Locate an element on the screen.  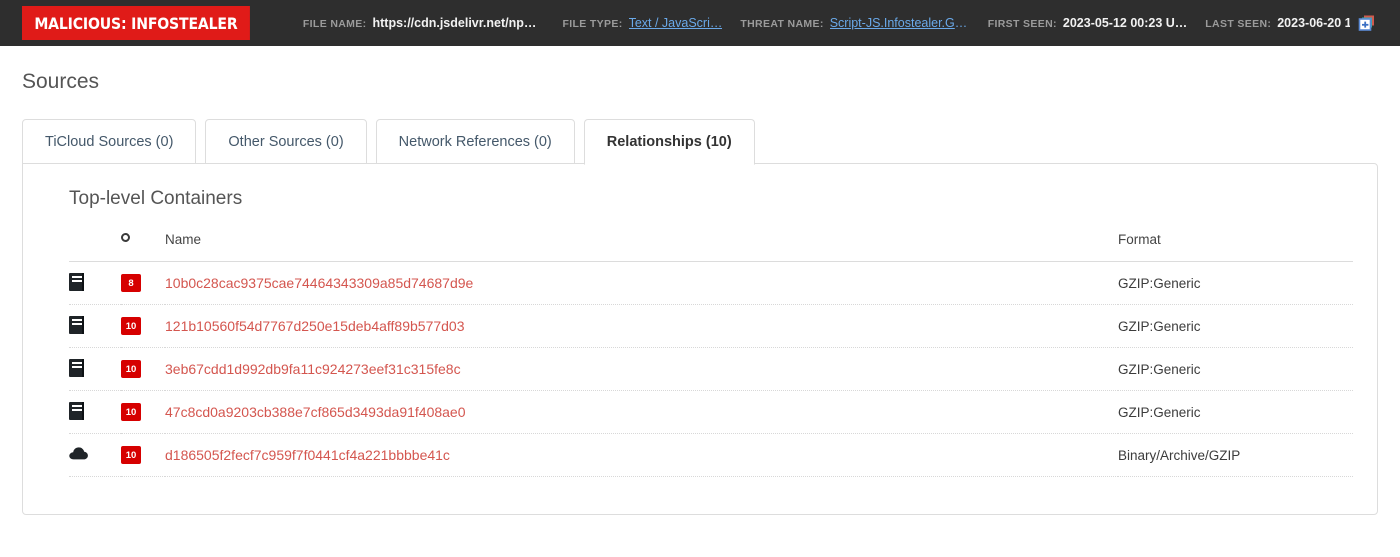
column-header-name: Name is located at coordinates (641, 247).